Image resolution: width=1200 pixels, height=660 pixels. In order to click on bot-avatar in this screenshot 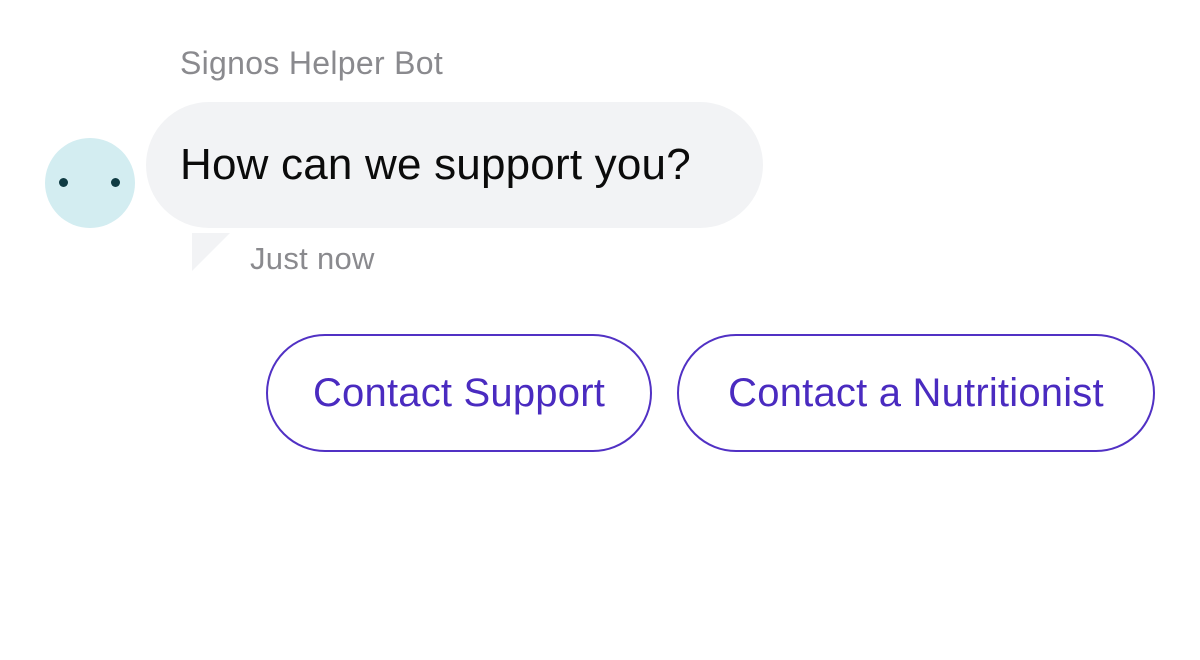, I will do `click(90, 183)`.